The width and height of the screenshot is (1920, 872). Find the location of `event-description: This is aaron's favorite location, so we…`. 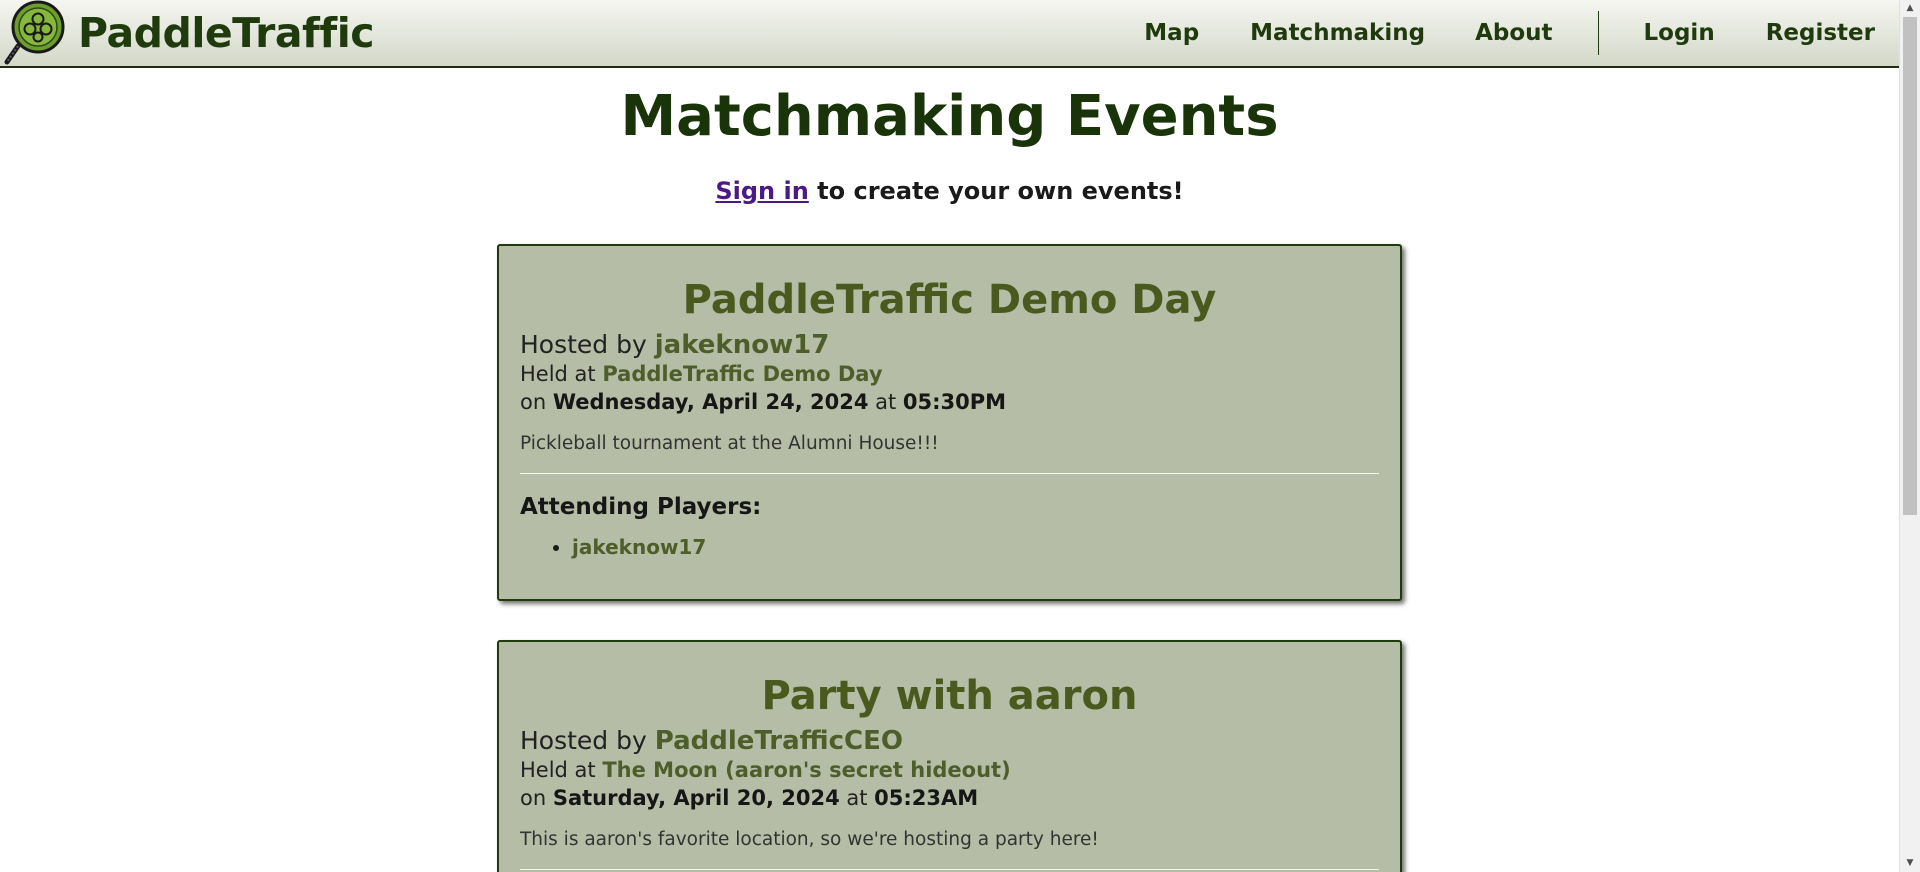

event-description: This is aaron's favorite location, so we… is located at coordinates (809, 839).